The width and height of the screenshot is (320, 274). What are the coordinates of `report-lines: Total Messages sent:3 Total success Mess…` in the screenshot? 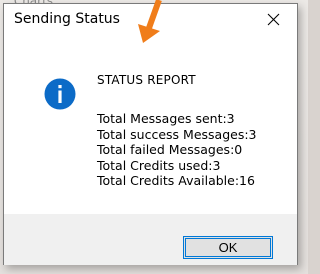 It's located at (177, 150).